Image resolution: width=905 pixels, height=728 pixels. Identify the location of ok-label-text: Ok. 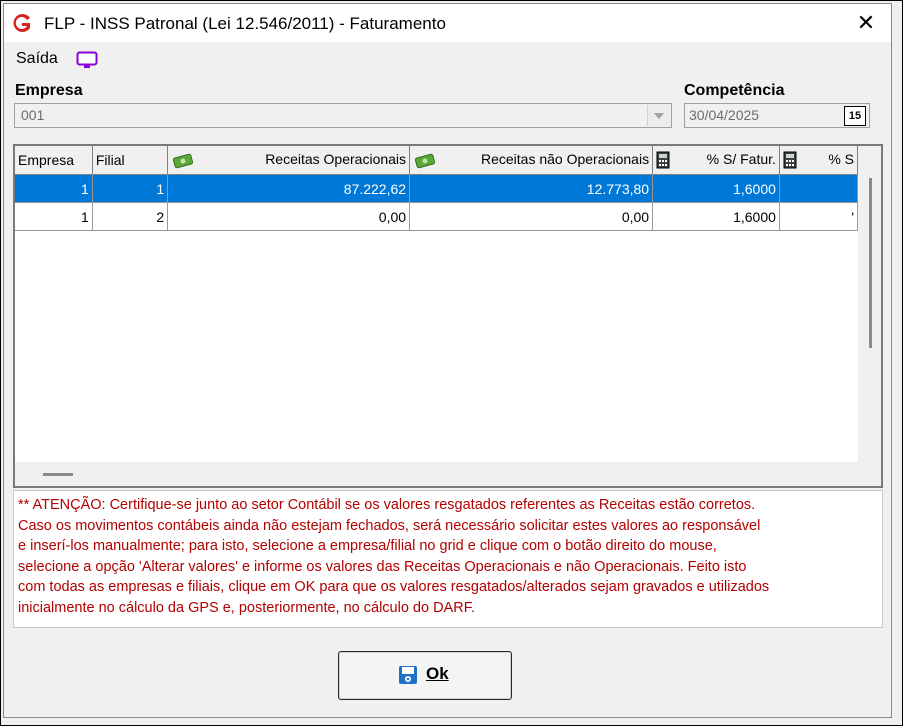
(437, 673).